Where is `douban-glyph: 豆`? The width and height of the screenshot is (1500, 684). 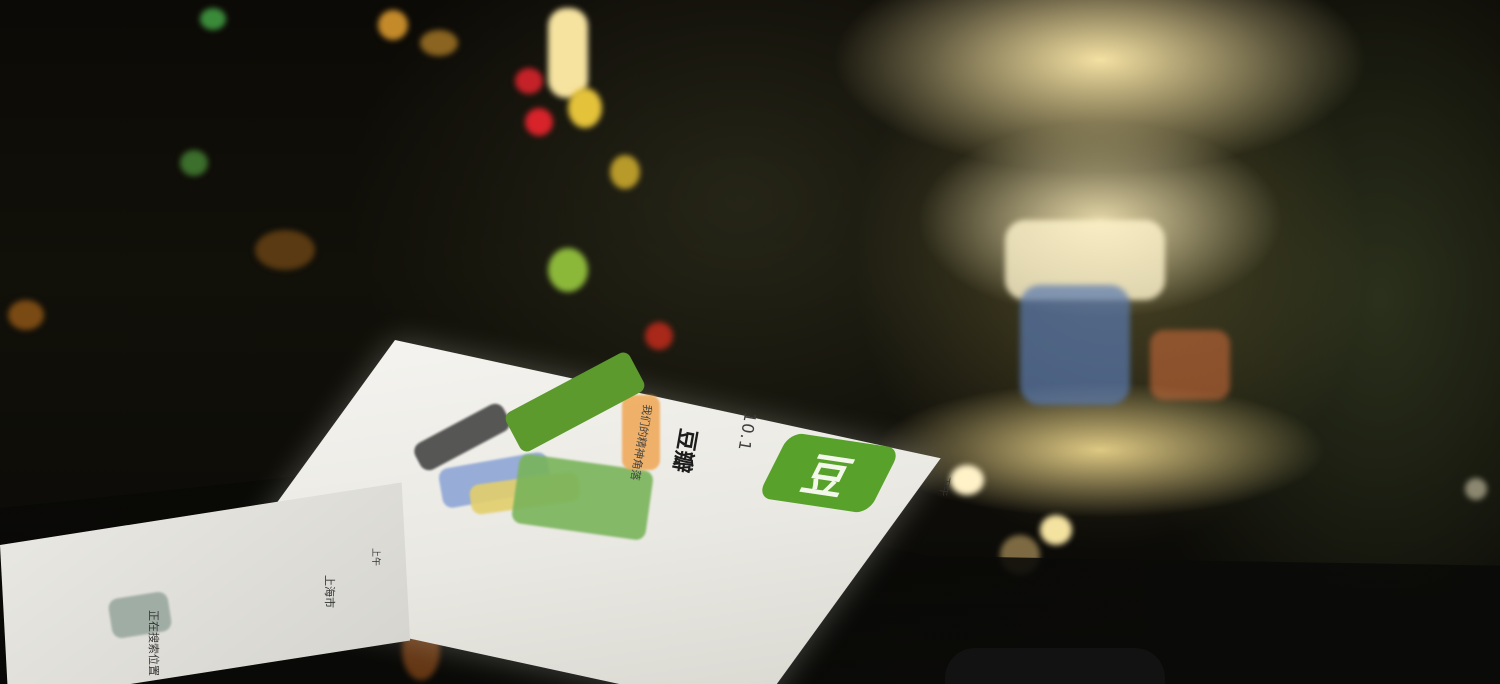 douban-glyph: 豆 is located at coordinates (827, 477).